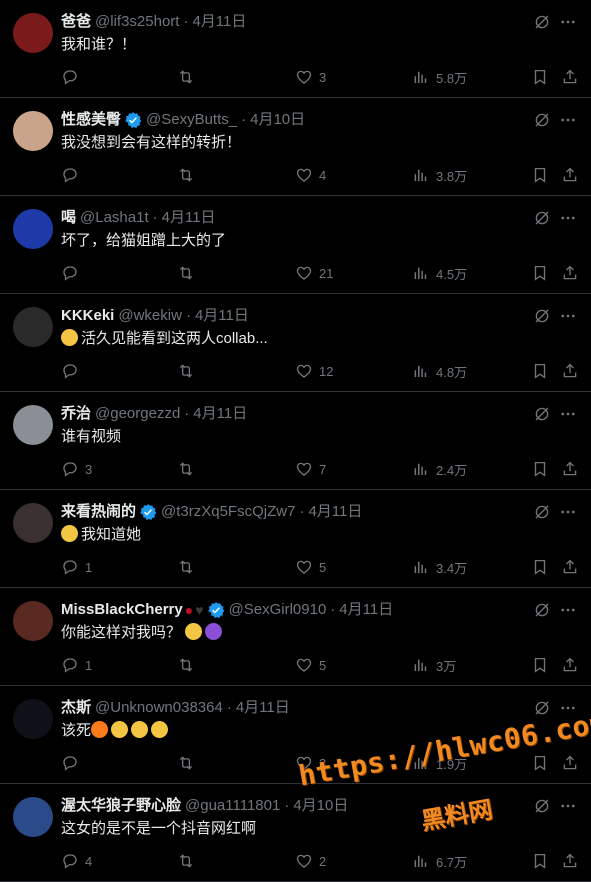  Describe the element at coordinates (76, 861) in the screenshot. I see `reply-button: 4` at that location.